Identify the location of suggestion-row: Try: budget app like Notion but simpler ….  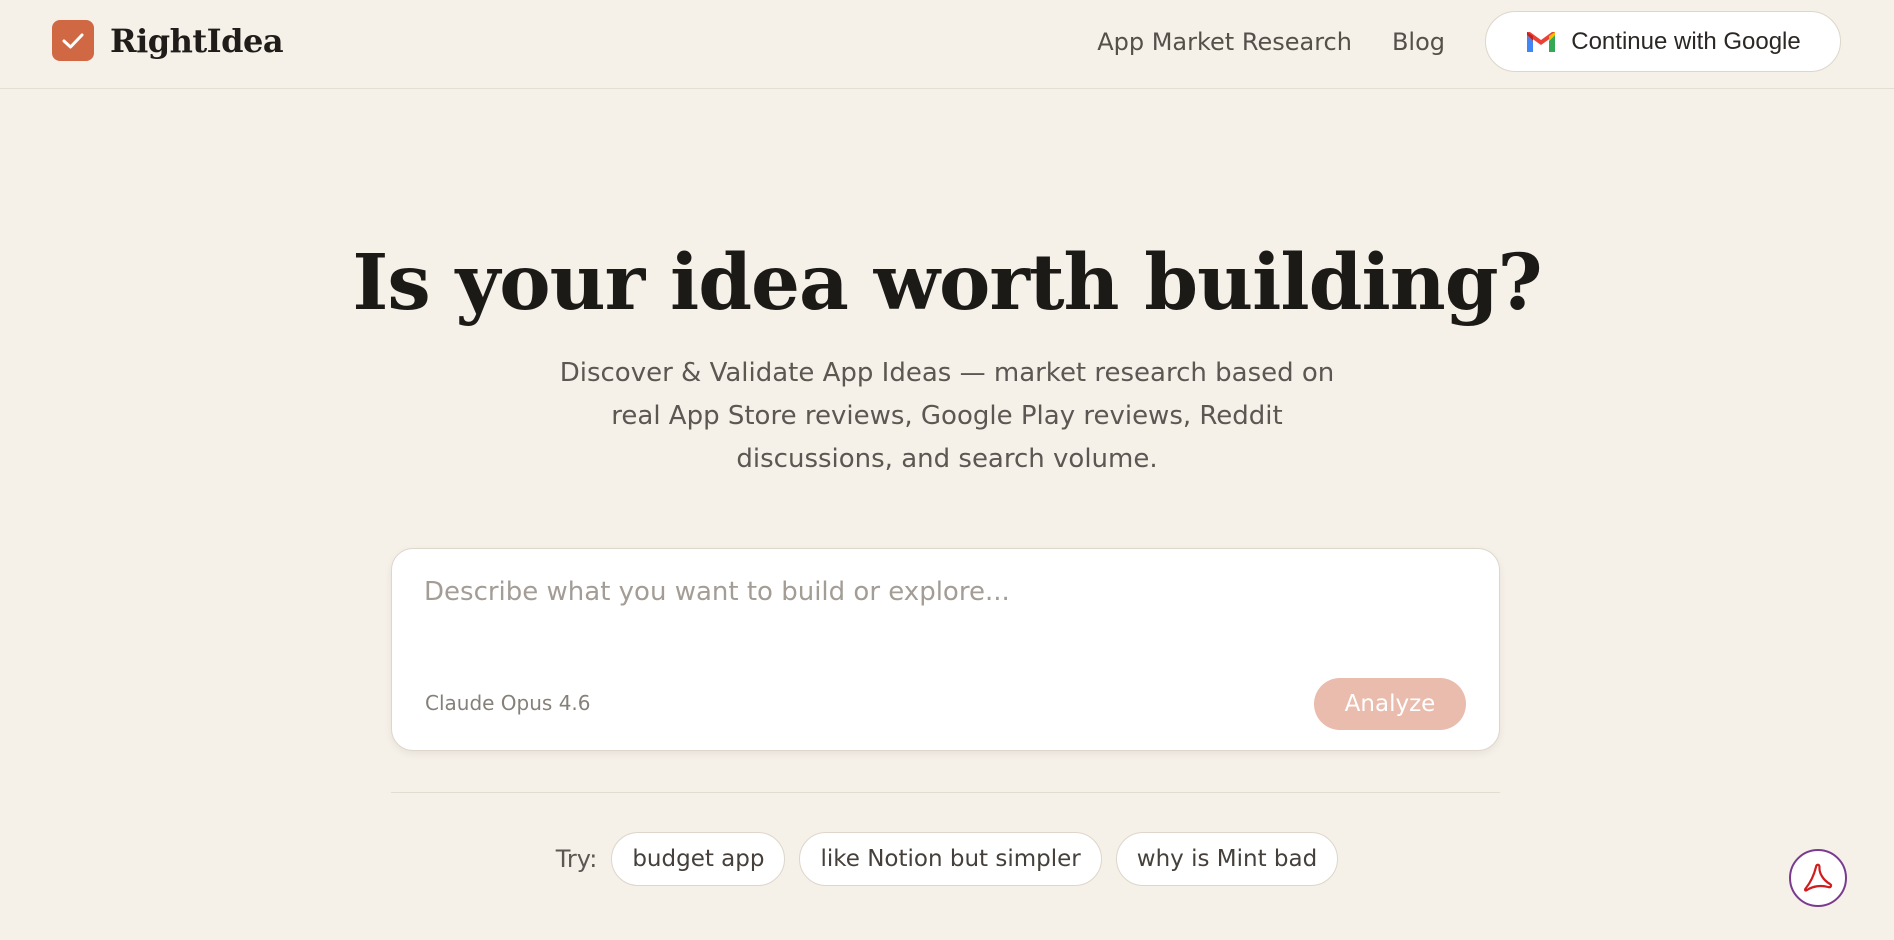
(947, 859).